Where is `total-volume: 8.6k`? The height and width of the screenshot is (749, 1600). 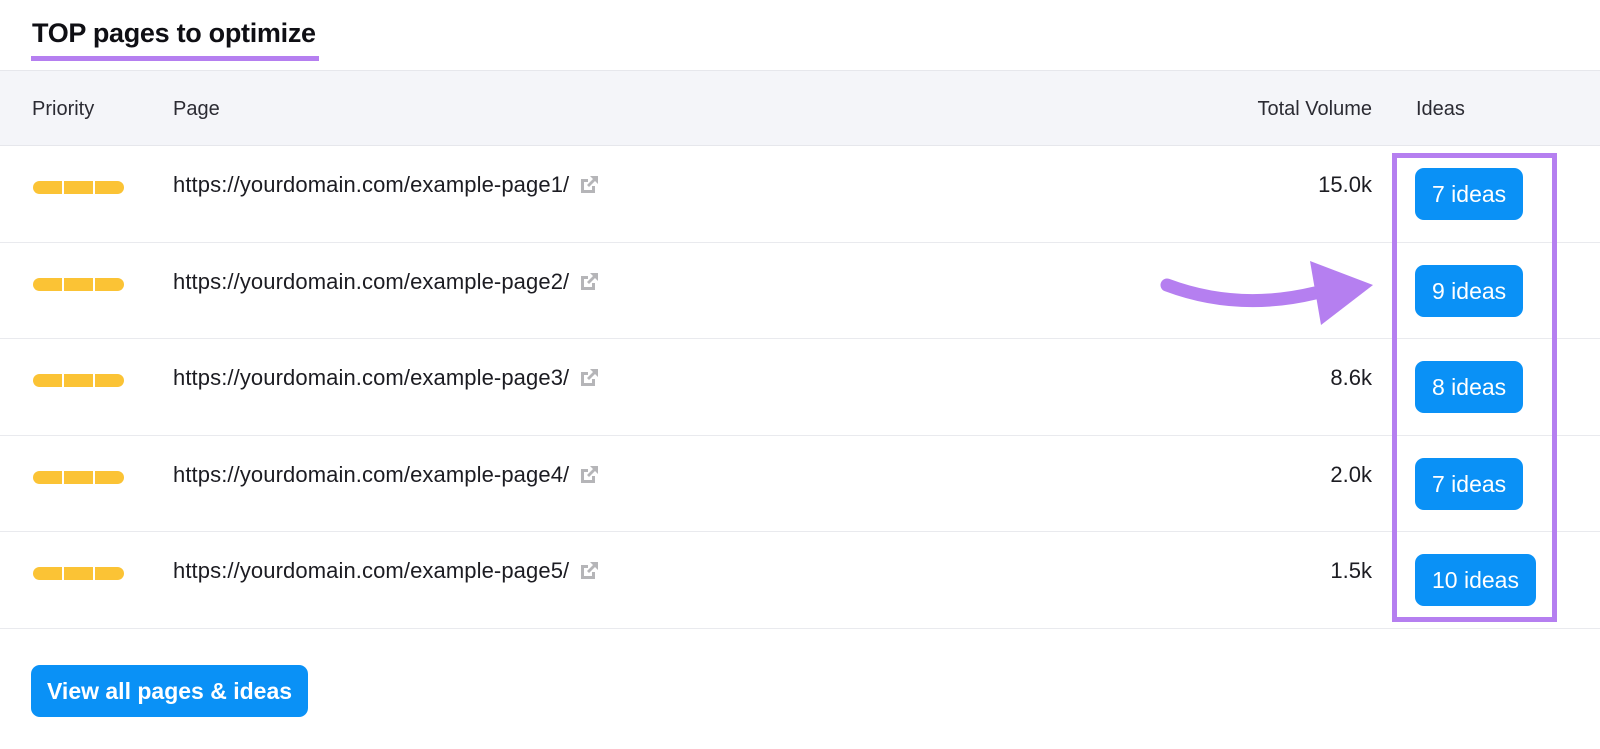
total-volume: 8.6k is located at coordinates (1351, 378).